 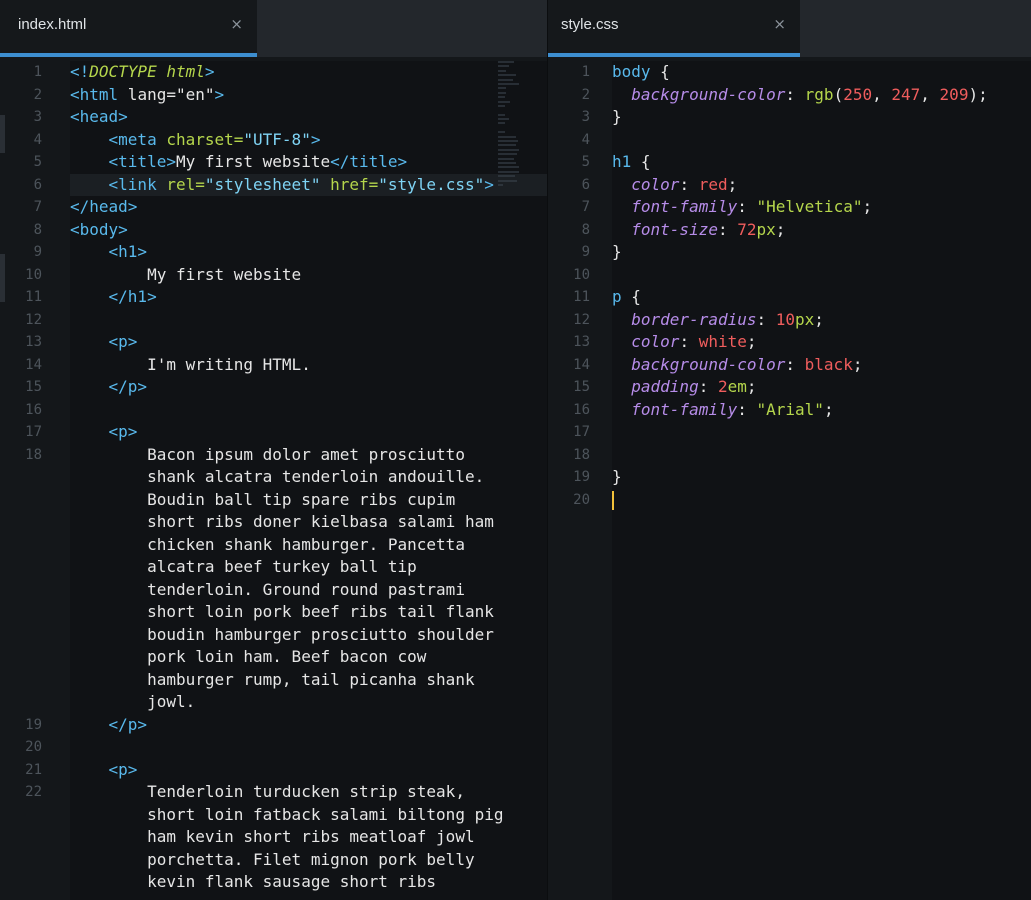 What do you see at coordinates (821, 342) in the screenshot?
I see `code-line: color: white;` at bounding box center [821, 342].